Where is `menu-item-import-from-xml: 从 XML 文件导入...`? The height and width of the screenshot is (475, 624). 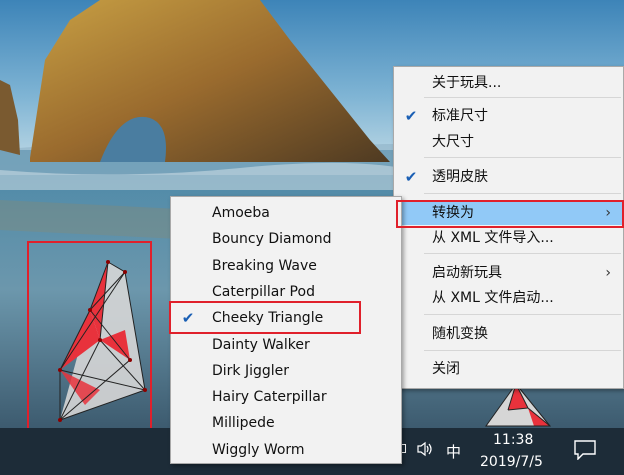
menu-item-import-from-xml: 从 XML 文件导入... is located at coordinates (508, 238).